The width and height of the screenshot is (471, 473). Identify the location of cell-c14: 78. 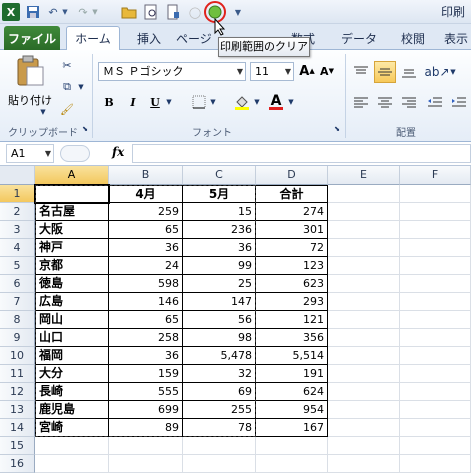
(219, 428).